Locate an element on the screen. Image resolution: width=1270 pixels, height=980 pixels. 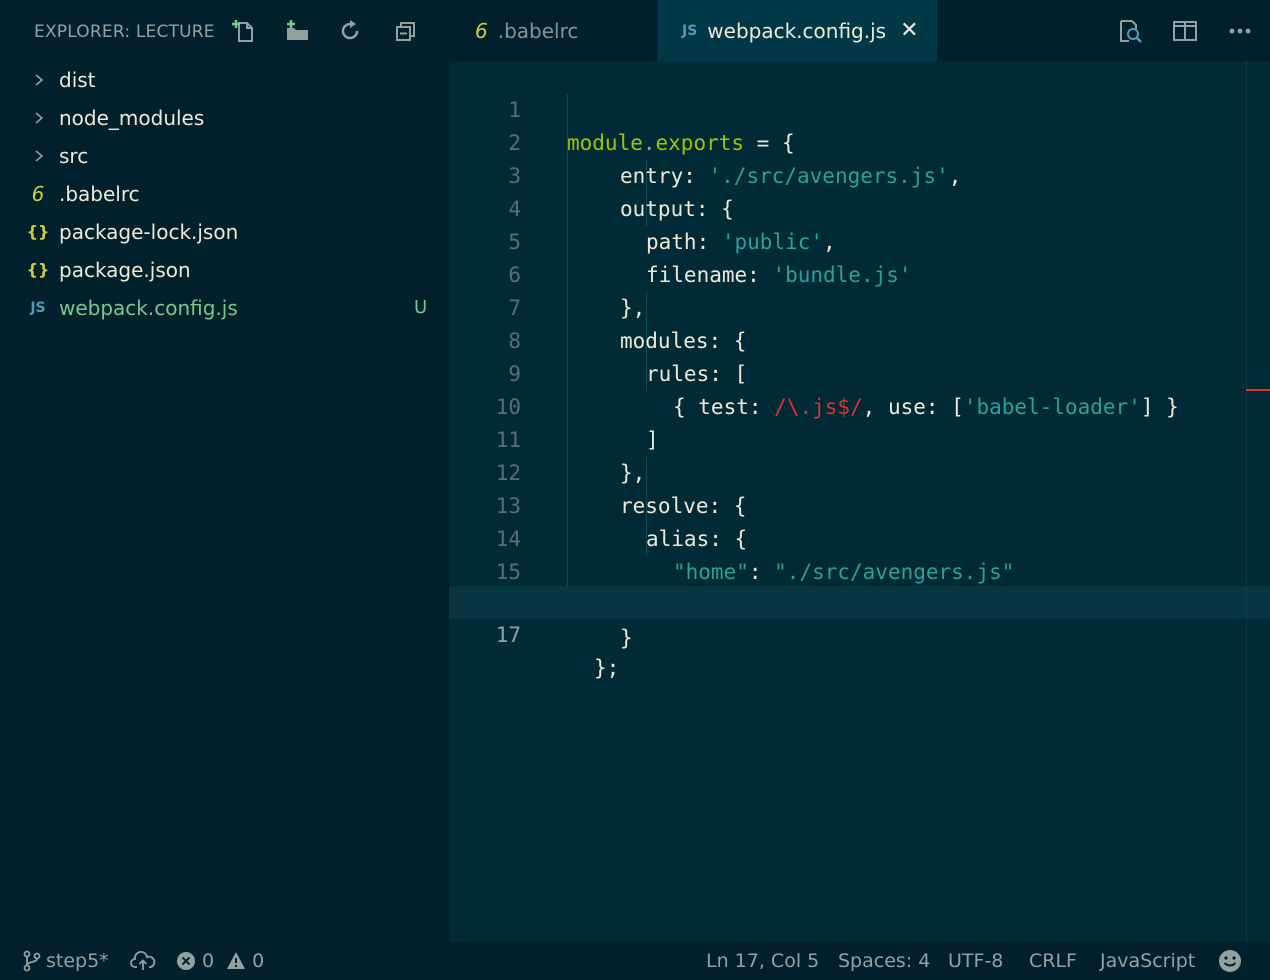
code-line: 14 "home": "./src/avengers.js" is located at coordinates (859, 537).